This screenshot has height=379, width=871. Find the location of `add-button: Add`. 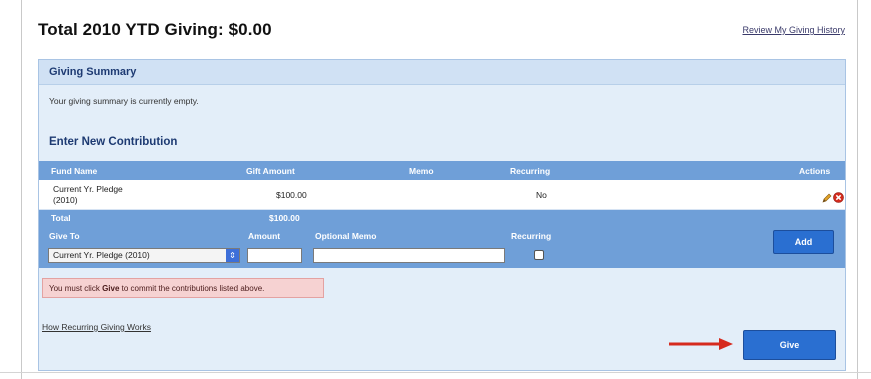

add-button: Add is located at coordinates (803, 242).